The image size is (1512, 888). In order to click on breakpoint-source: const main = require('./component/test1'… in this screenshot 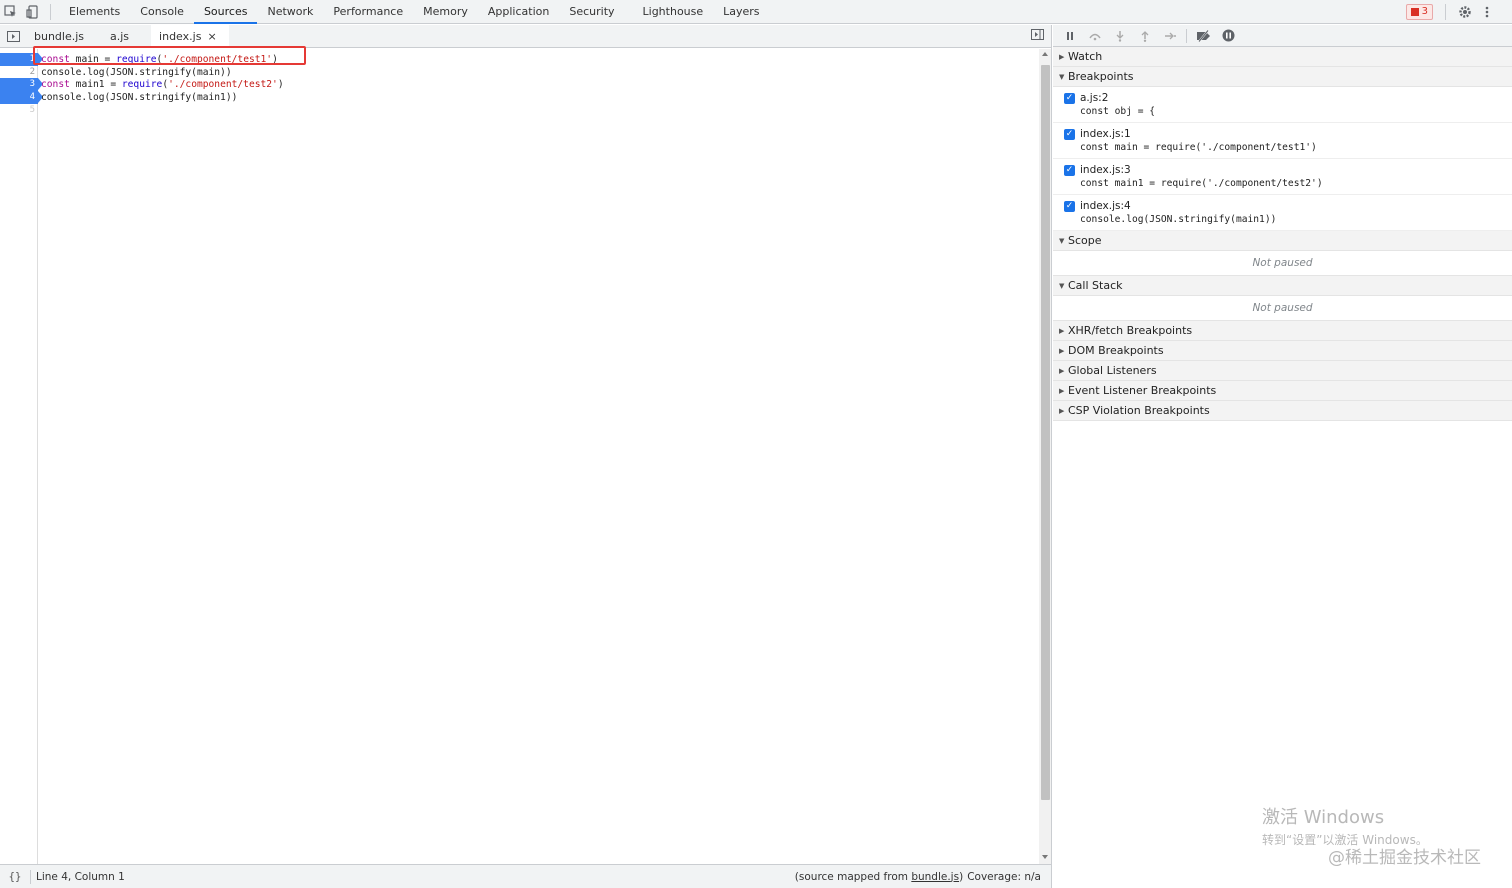, I will do `click(1198, 147)`.